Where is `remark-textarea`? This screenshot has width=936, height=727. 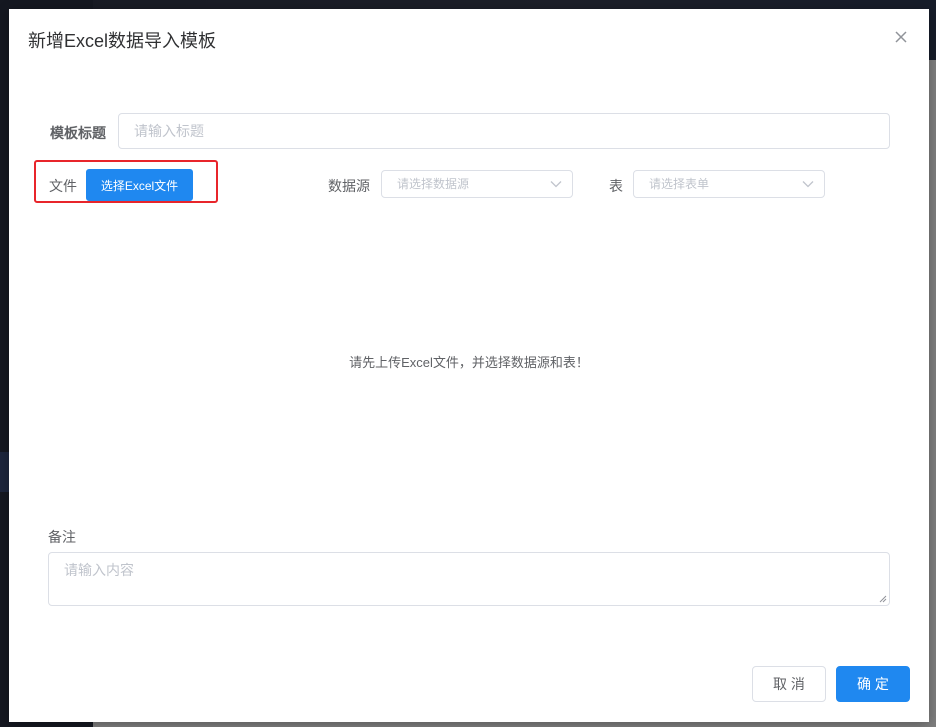
remark-textarea is located at coordinates (469, 579).